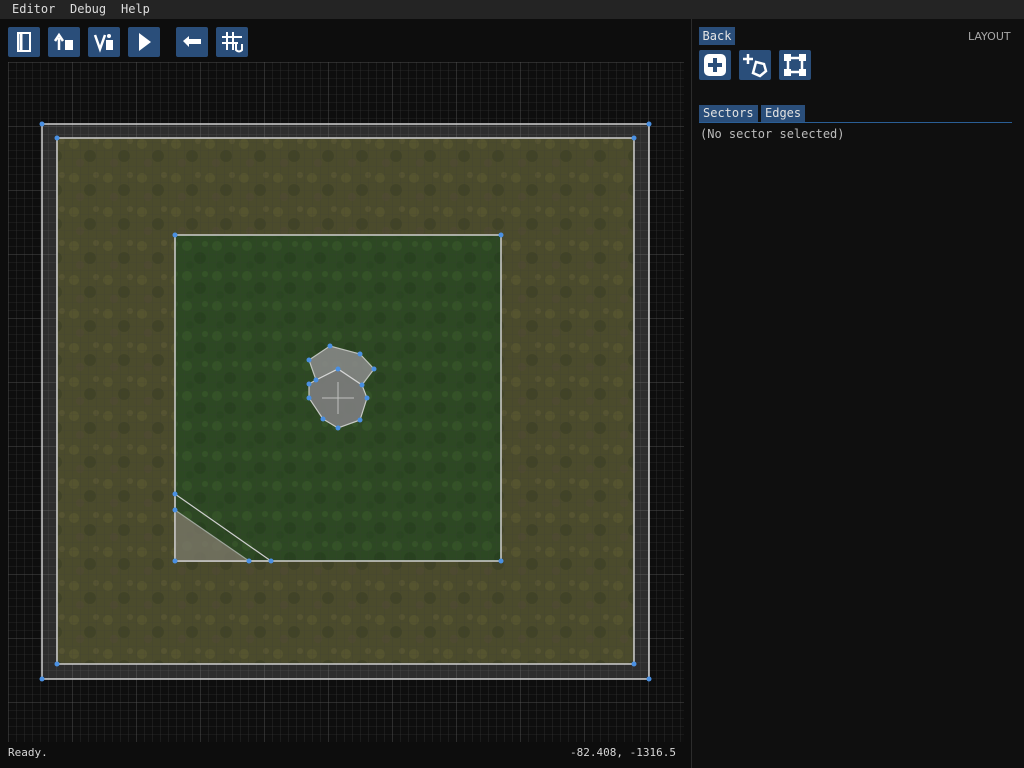 This screenshot has width=1024, height=768. I want to click on tab-underline, so click(855, 122).